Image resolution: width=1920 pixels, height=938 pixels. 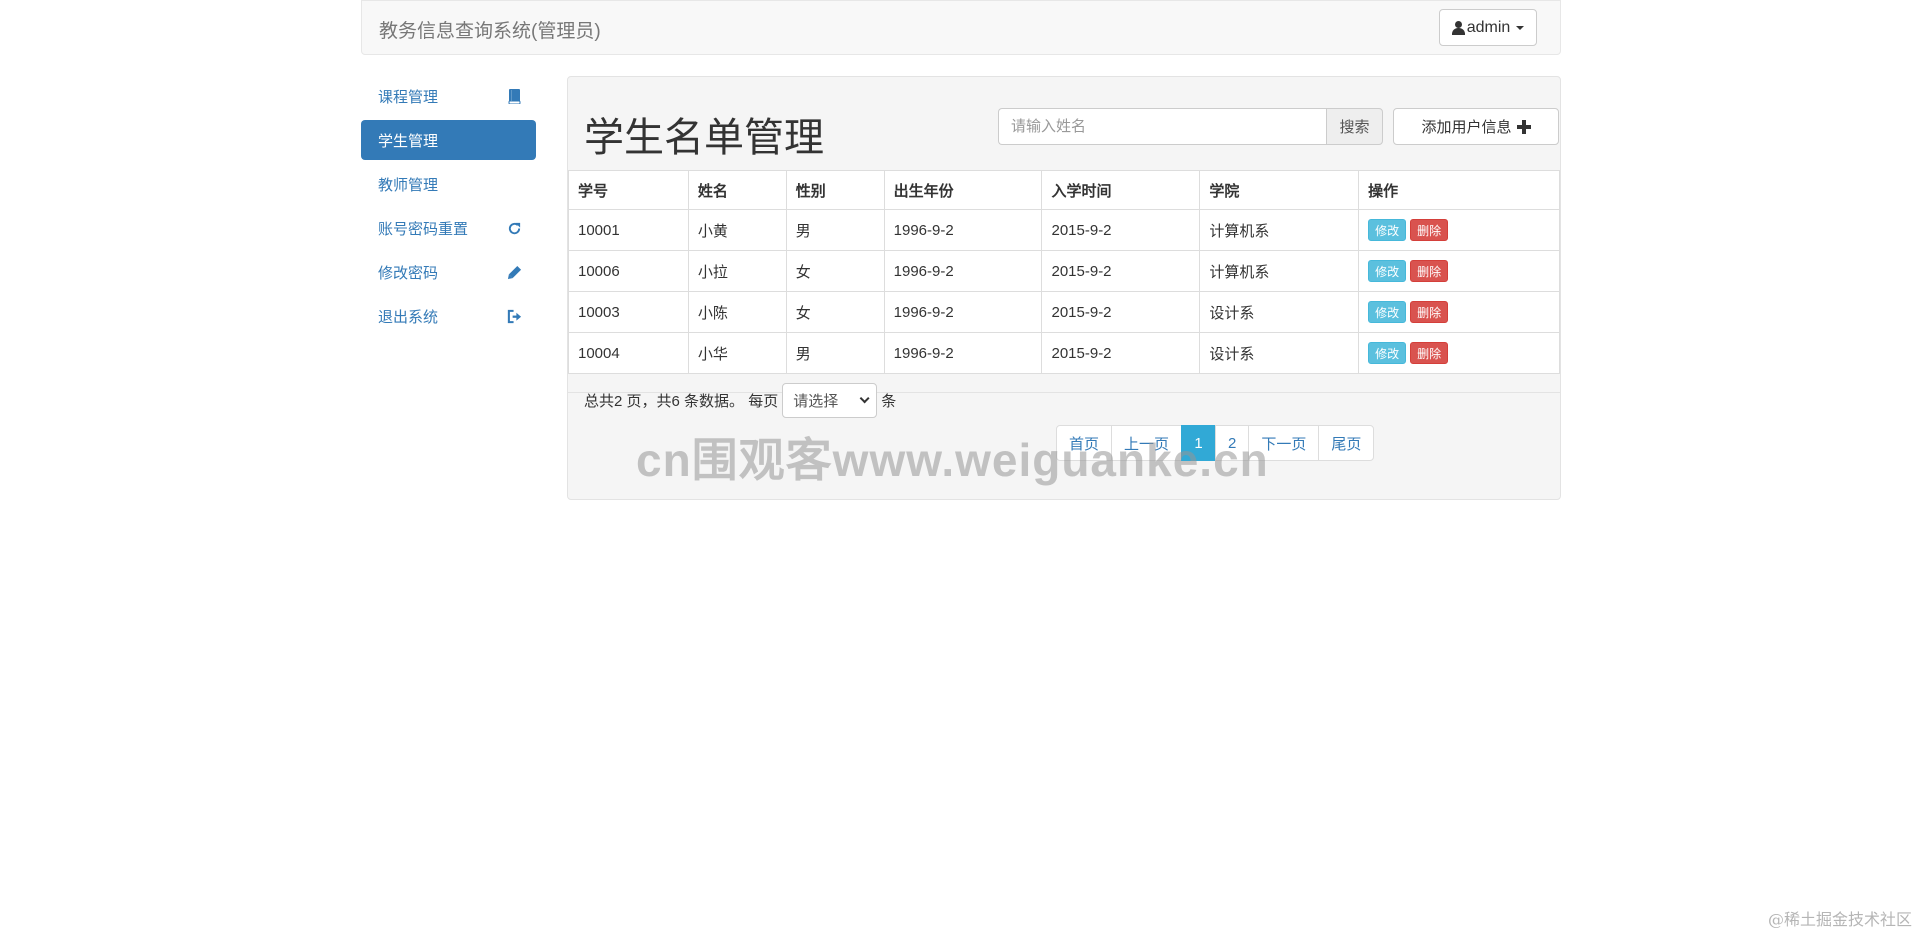 What do you see at coordinates (448, 140) in the screenshot?
I see `sidebar-item-students: 学生管理` at bounding box center [448, 140].